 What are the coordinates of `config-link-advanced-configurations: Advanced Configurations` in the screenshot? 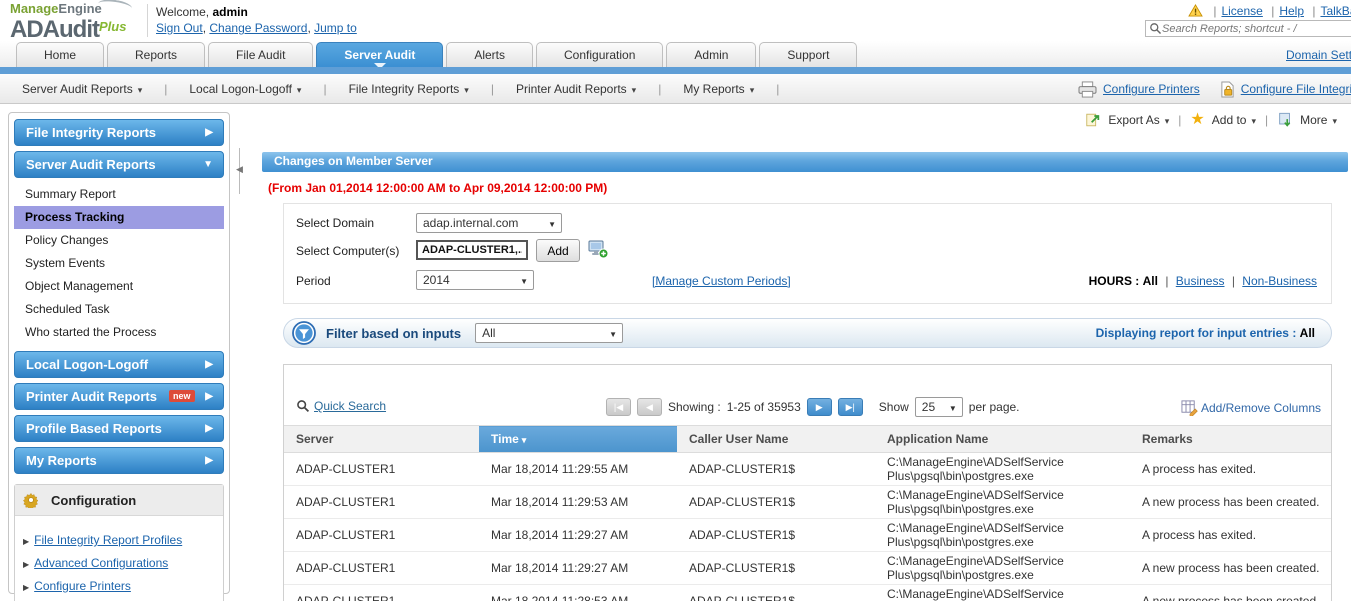 It's located at (119, 563).